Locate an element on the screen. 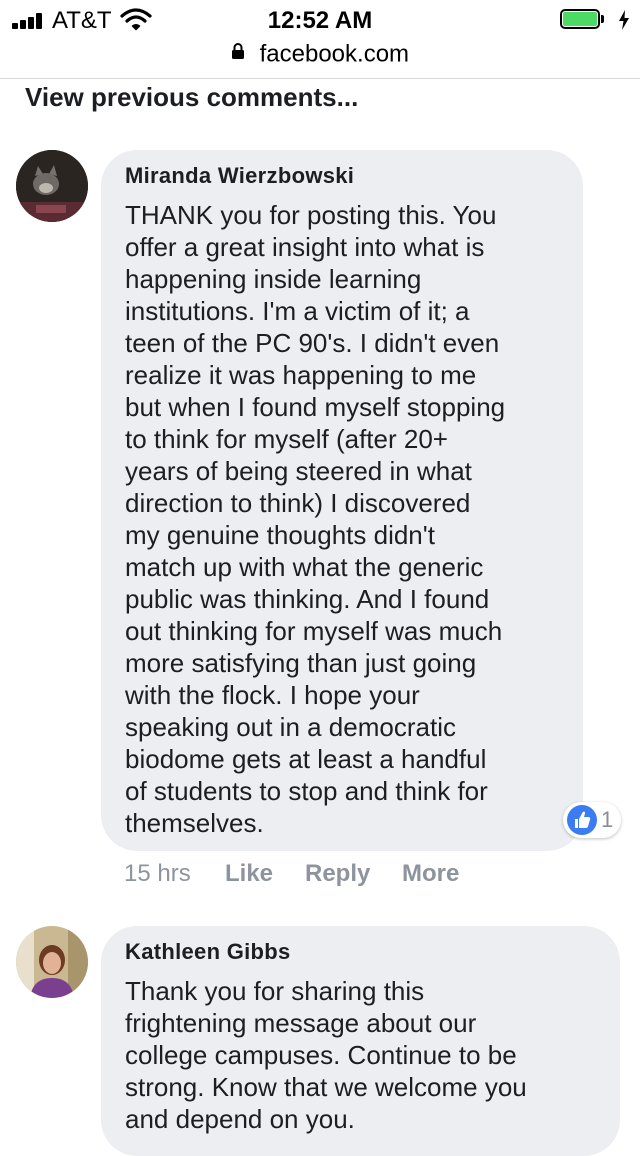 The height and width of the screenshot is (1156, 640). comment-line: institutions. I'm a victim of it; a is located at coordinates (297, 311).